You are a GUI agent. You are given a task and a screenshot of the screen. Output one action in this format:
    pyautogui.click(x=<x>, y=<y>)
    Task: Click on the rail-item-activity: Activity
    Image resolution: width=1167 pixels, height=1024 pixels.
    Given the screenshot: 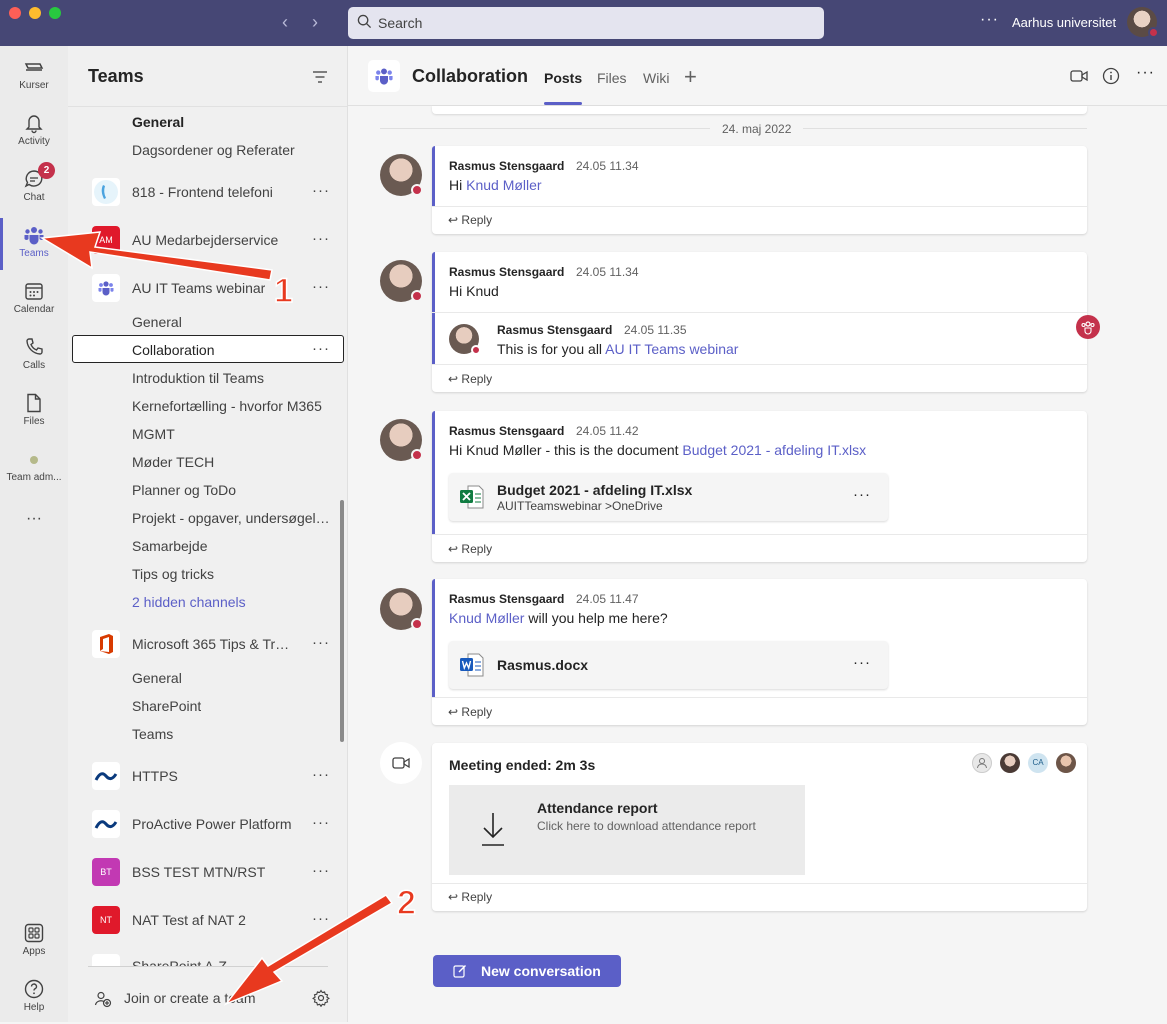 What is the action you would take?
    pyautogui.click(x=34, y=132)
    